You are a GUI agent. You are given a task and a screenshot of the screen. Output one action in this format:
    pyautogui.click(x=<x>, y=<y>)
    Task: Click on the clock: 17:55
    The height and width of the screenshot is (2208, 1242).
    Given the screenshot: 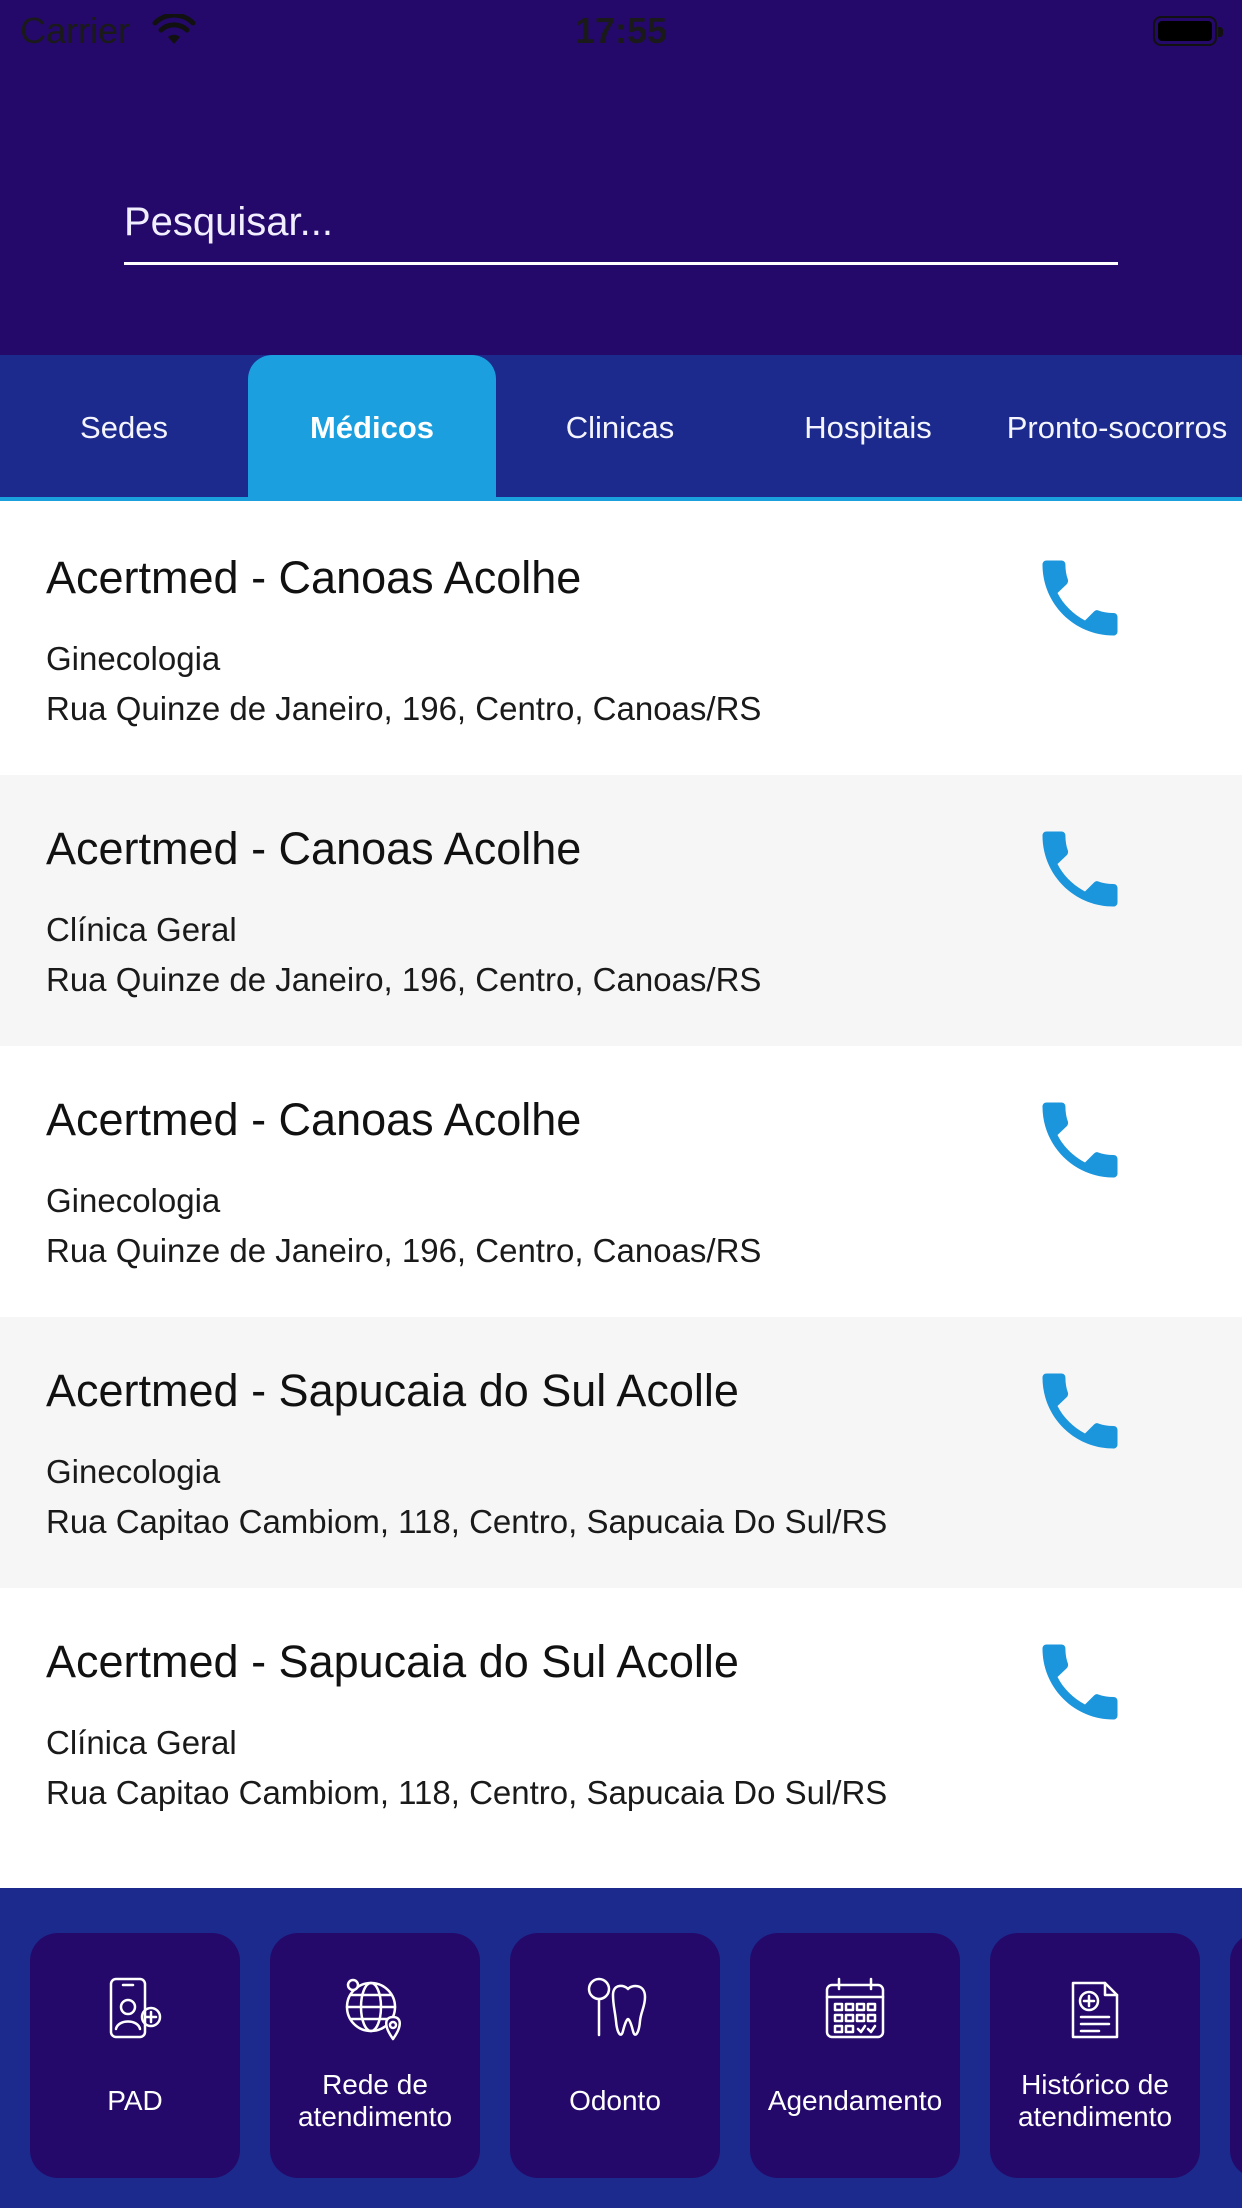 What is the action you would take?
    pyautogui.click(x=621, y=30)
    